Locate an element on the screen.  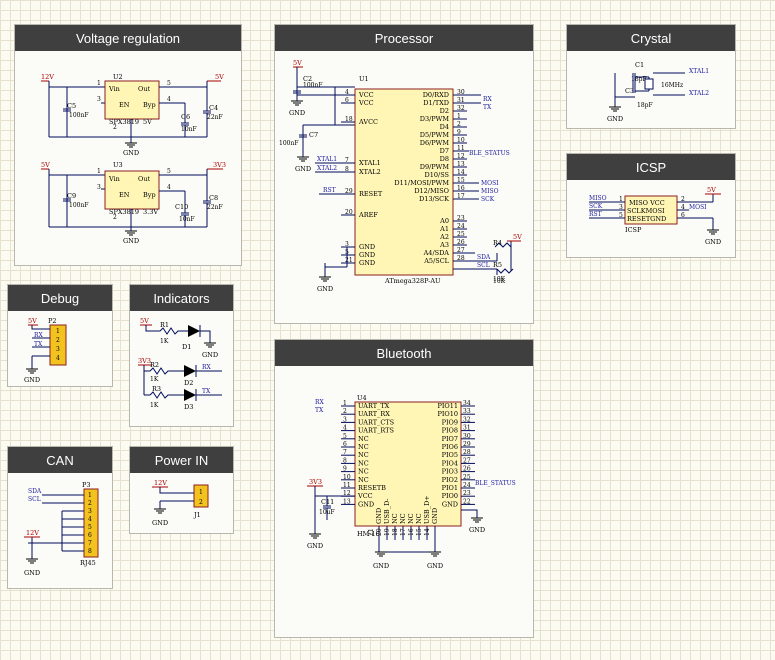
c2-value: 100nF is located at coordinates (312, 85).